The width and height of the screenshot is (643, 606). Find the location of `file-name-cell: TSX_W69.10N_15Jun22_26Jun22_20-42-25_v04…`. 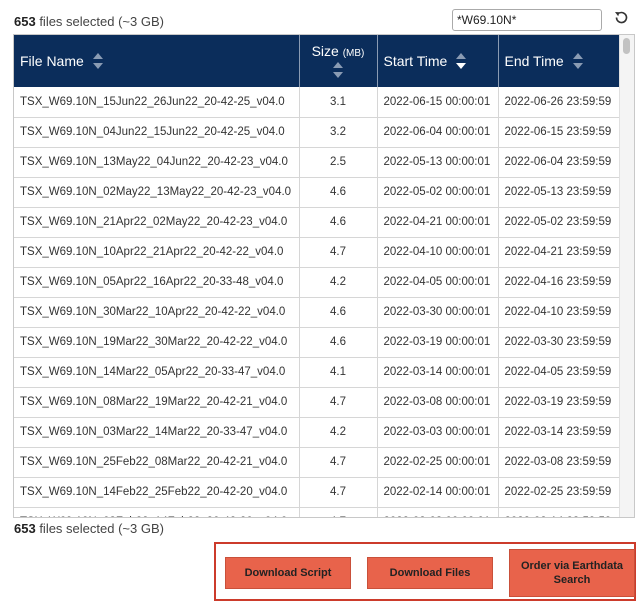

file-name-cell: TSX_W69.10N_15Jun22_26Jun22_20-42-25_v04… is located at coordinates (157, 102).